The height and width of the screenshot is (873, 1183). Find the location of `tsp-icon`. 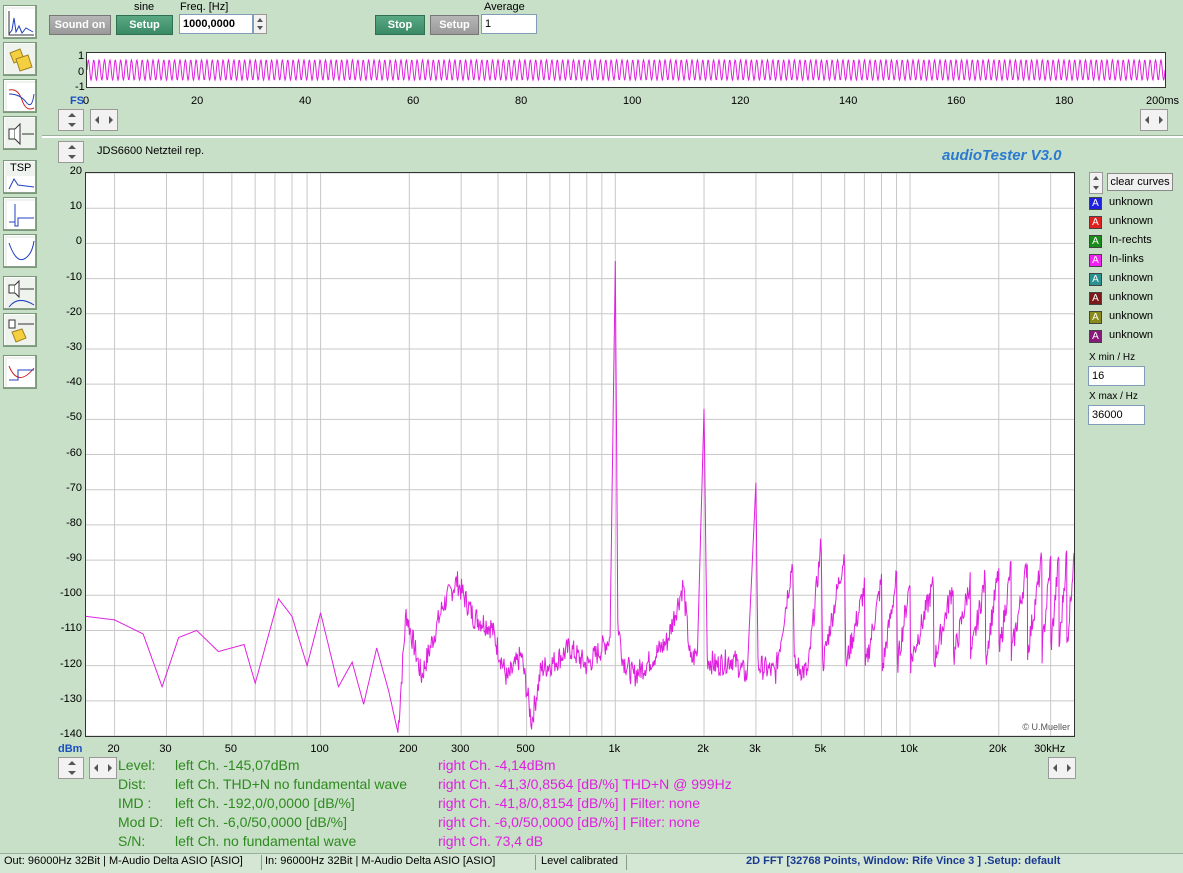

tsp-icon is located at coordinates (21, 184).